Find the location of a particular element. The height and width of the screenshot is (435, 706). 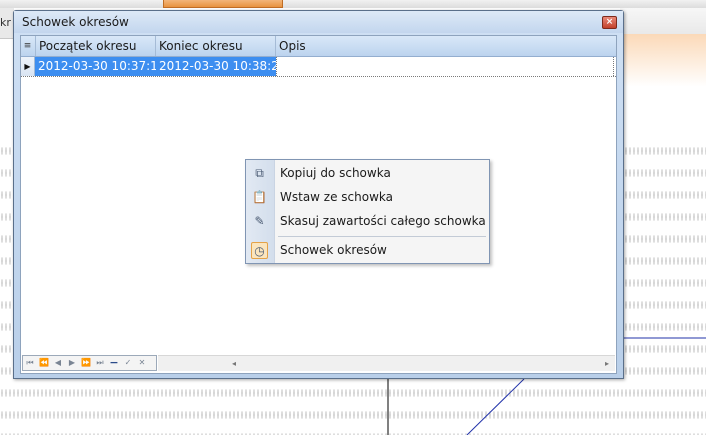

clipboard-period-icon: ◷ is located at coordinates (259, 250).